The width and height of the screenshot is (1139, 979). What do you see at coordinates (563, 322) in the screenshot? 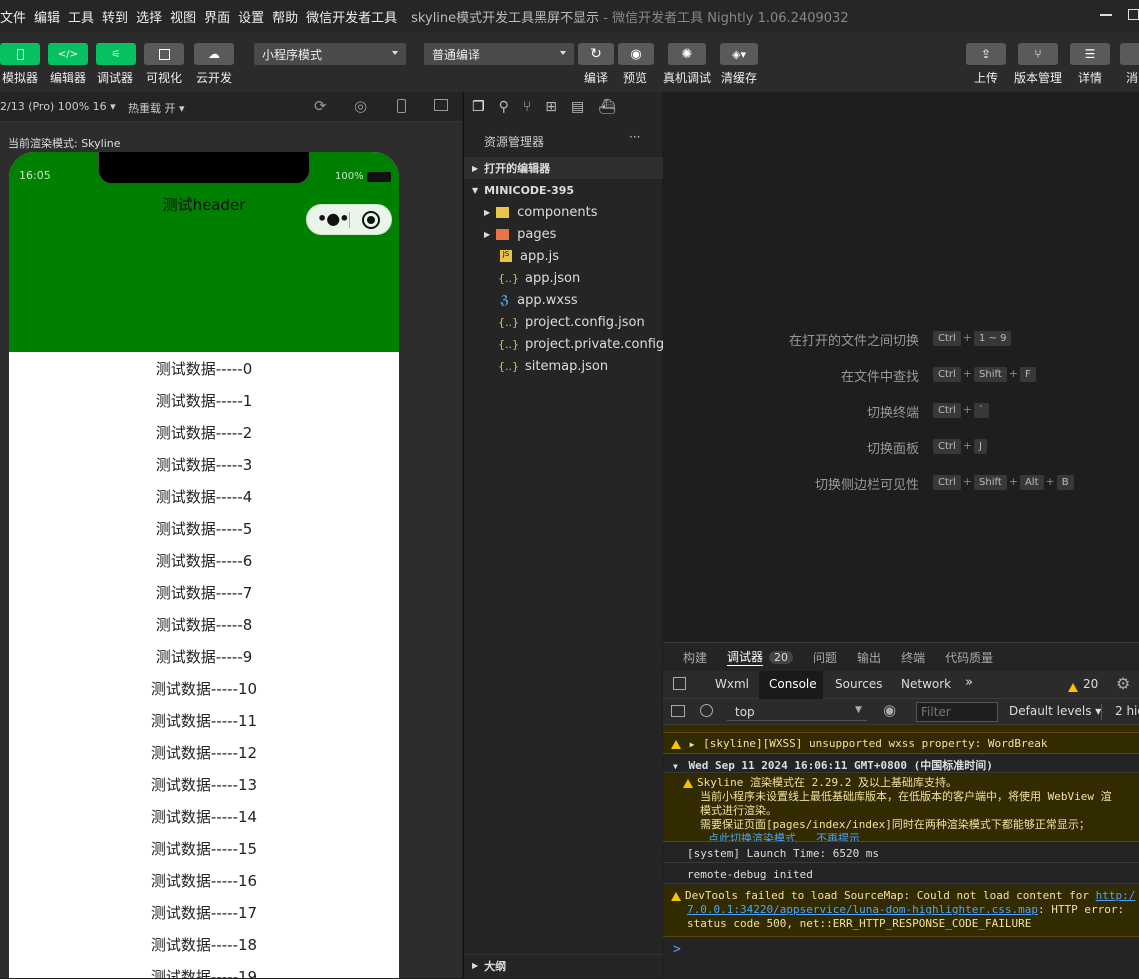
I see `file-project-config: {..} project.config.json` at bounding box center [563, 322].